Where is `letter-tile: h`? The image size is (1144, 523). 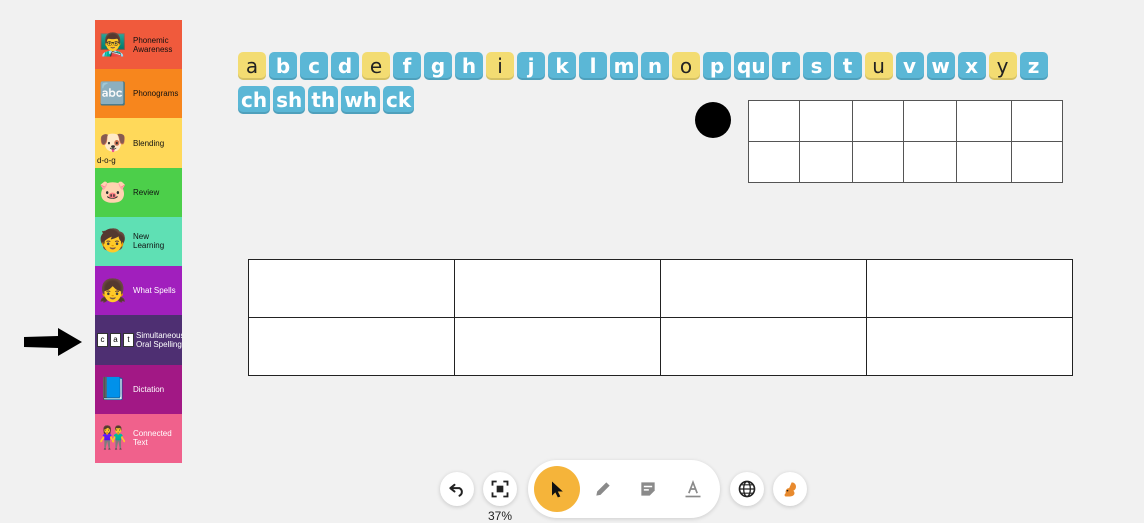 letter-tile: h is located at coordinates (469, 66).